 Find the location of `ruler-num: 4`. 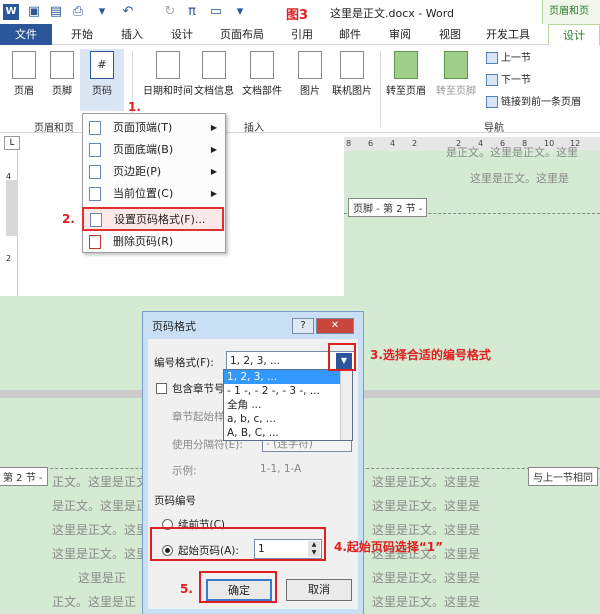

ruler-num: 4 is located at coordinates (393, 143).